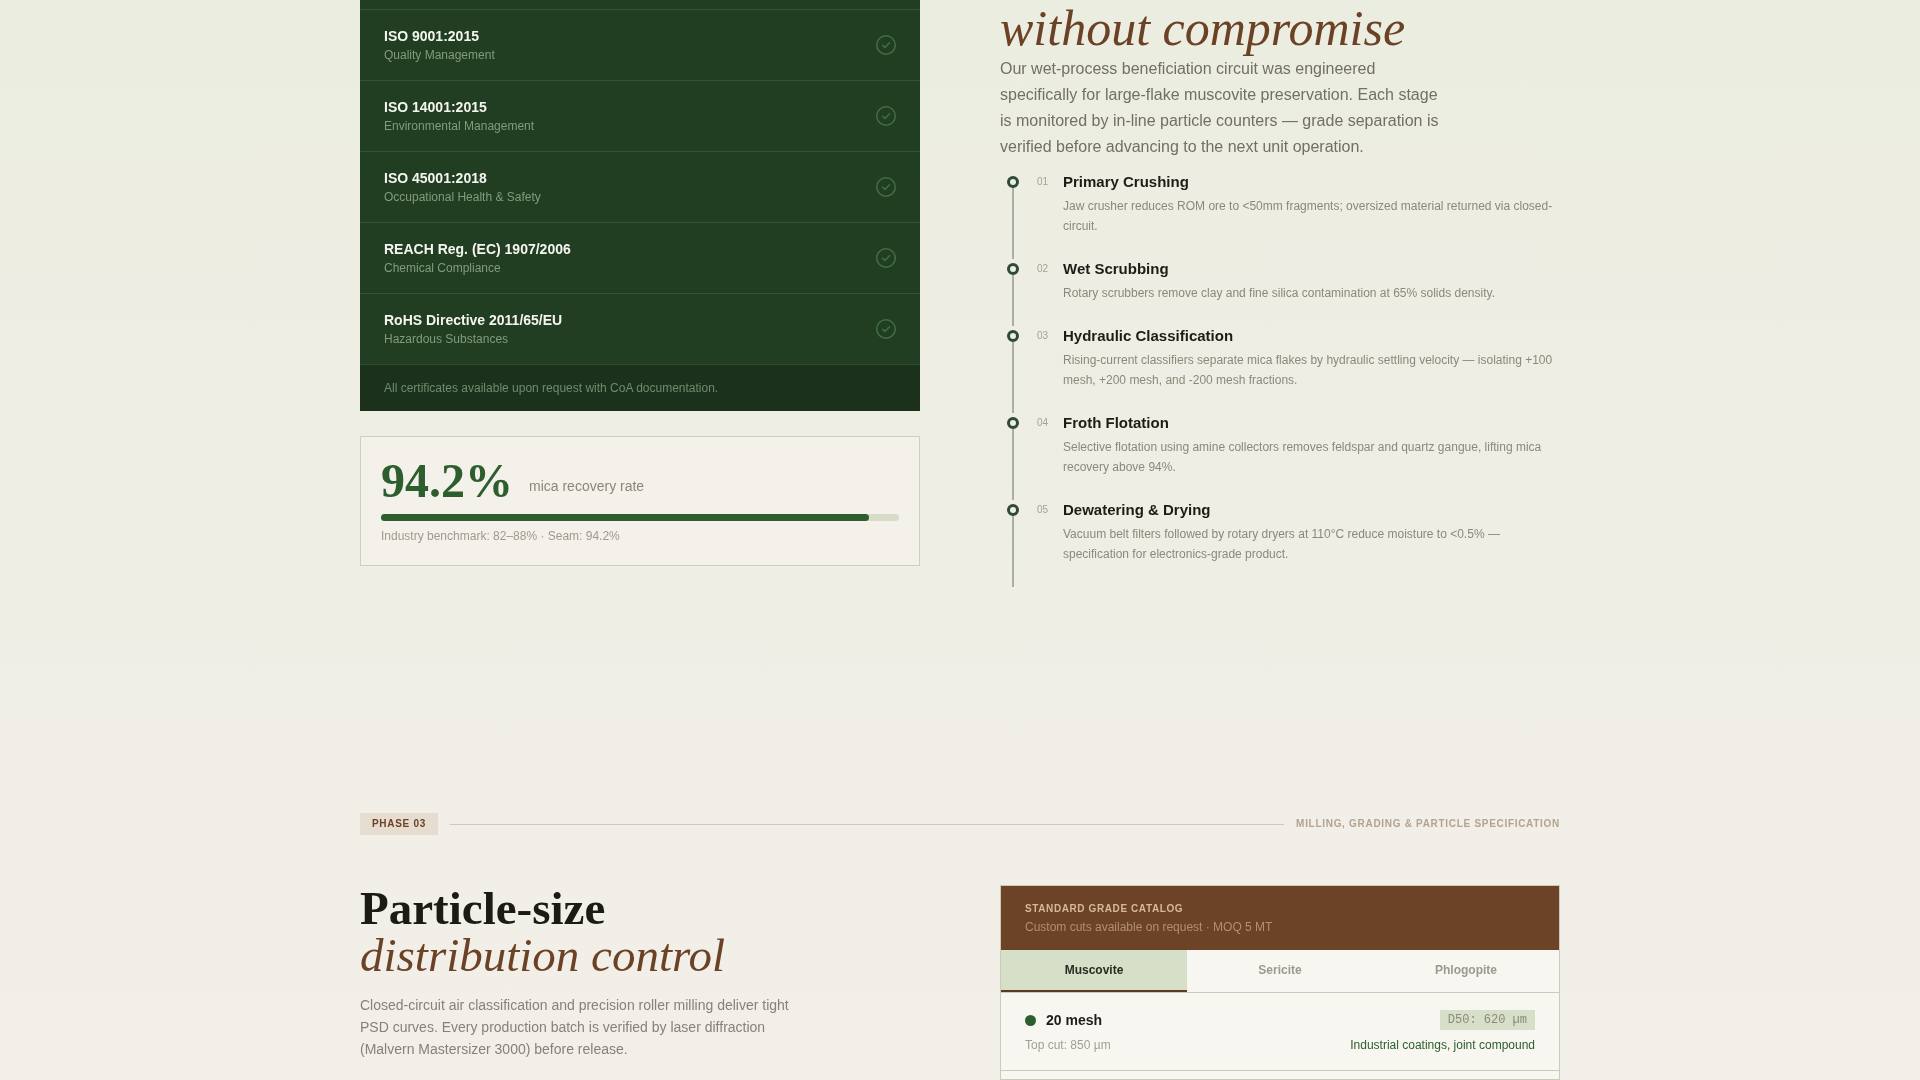  I want to click on intro-text: Our wet-process beneficiation circuit was engineered specifically for large-flake muscovite preservation. Each stage is monitored by in-line particle counters — grade separation is verified before advancing to the next unit operation., so click(1220, 108).